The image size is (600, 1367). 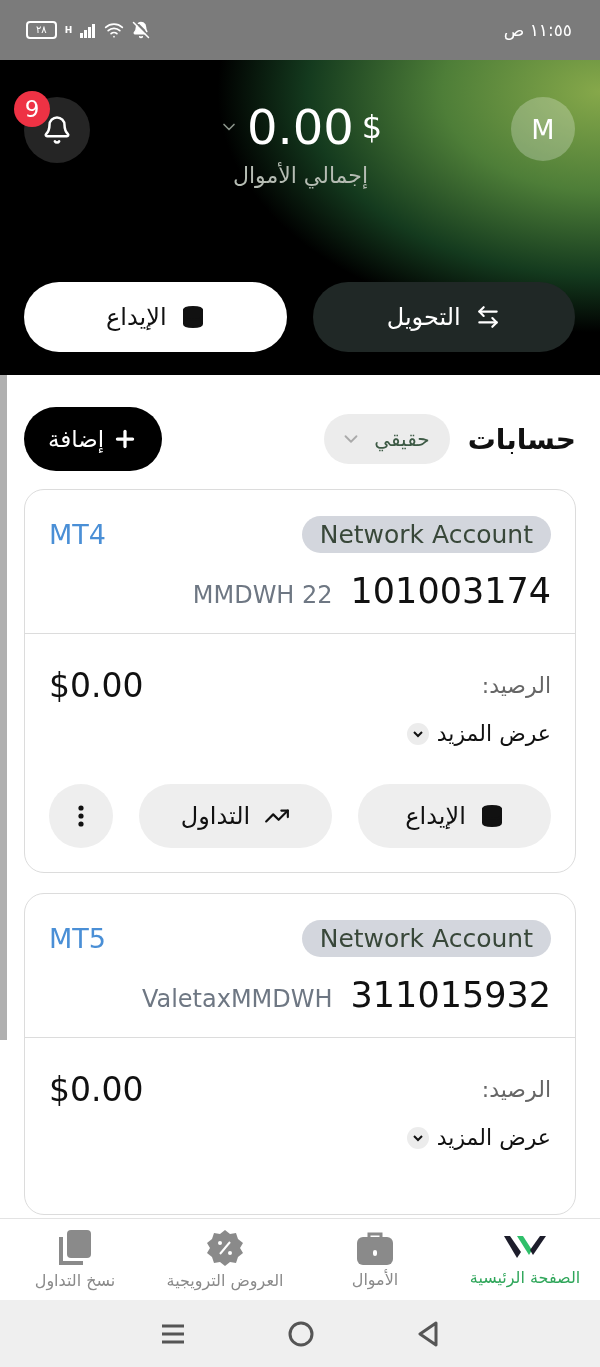 I want to click on signal-icon, so click(x=88, y=30).